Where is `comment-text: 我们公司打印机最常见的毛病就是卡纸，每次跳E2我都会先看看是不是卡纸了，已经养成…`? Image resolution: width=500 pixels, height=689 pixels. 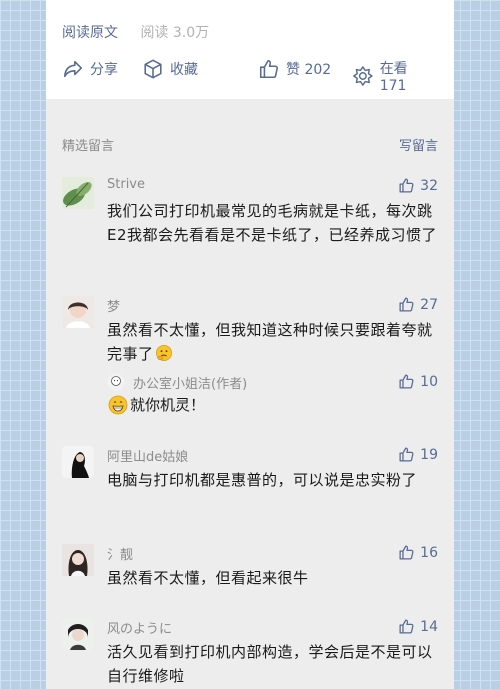
comment-text: 我们公司打印机最常见的毛病就是卡纸，每次跳E2我都会先看看是不是卡纸了，已经养成… is located at coordinates (272, 223).